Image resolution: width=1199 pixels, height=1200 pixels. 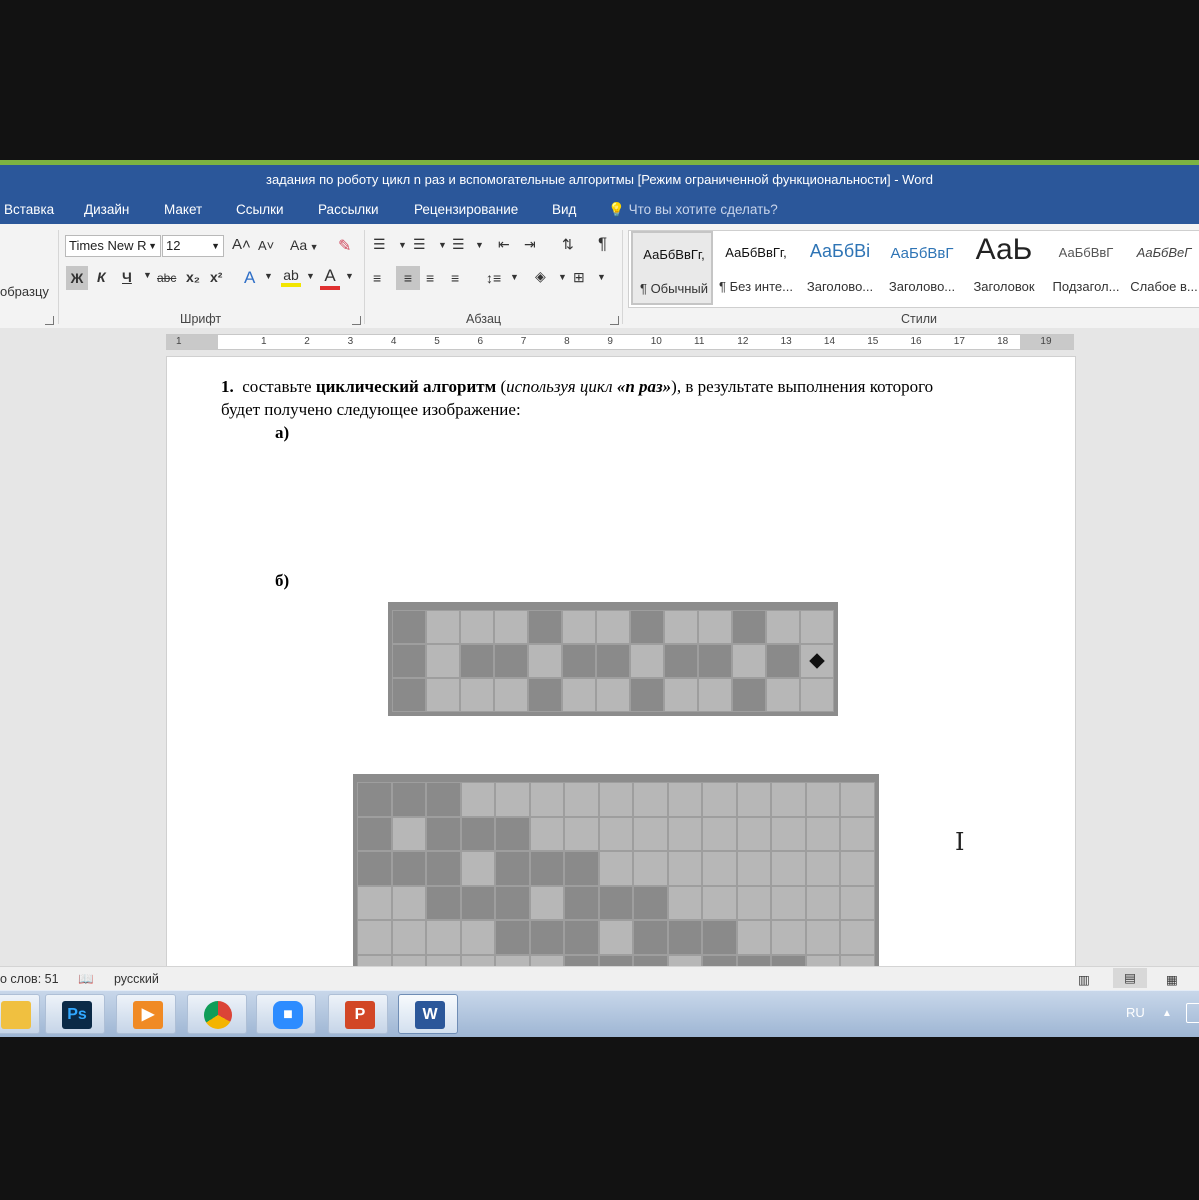 What do you see at coordinates (743, 341) in the screenshot?
I see `ruler-number: 12` at bounding box center [743, 341].